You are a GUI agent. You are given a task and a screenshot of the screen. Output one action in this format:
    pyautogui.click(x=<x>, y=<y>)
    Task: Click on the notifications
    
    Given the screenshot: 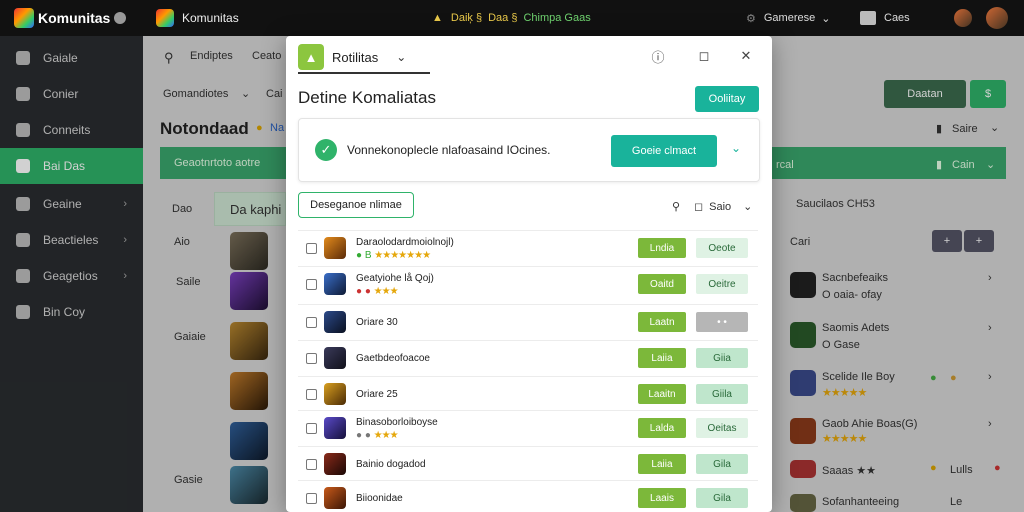 What is the action you would take?
    pyautogui.click(x=963, y=18)
    